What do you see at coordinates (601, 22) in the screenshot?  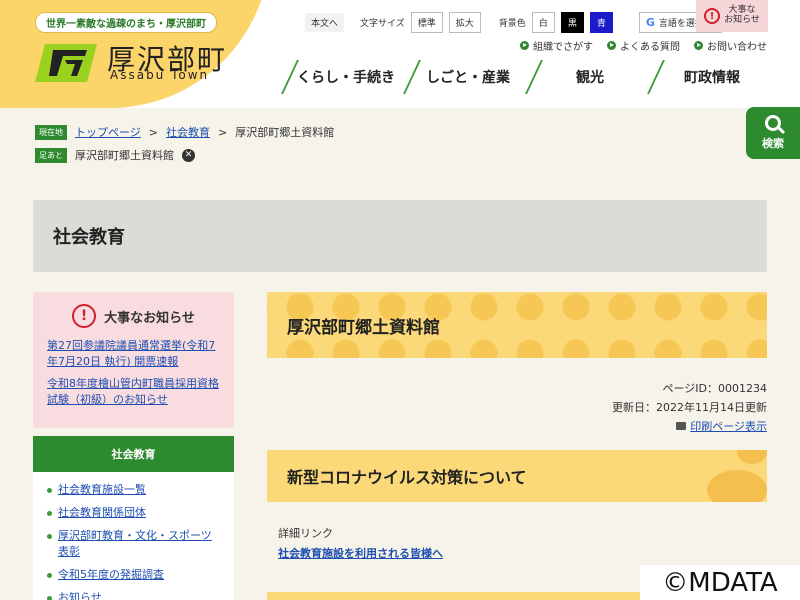 I see `bg-blue-button: 青` at bounding box center [601, 22].